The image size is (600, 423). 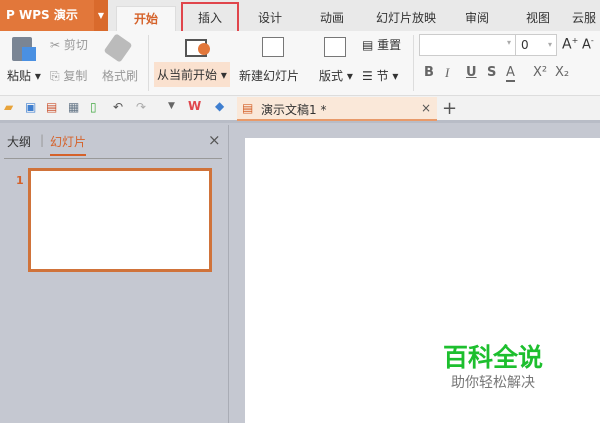 What do you see at coordinates (19, 141) in the screenshot?
I see `tab-outline: 大纲` at bounding box center [19, 141].